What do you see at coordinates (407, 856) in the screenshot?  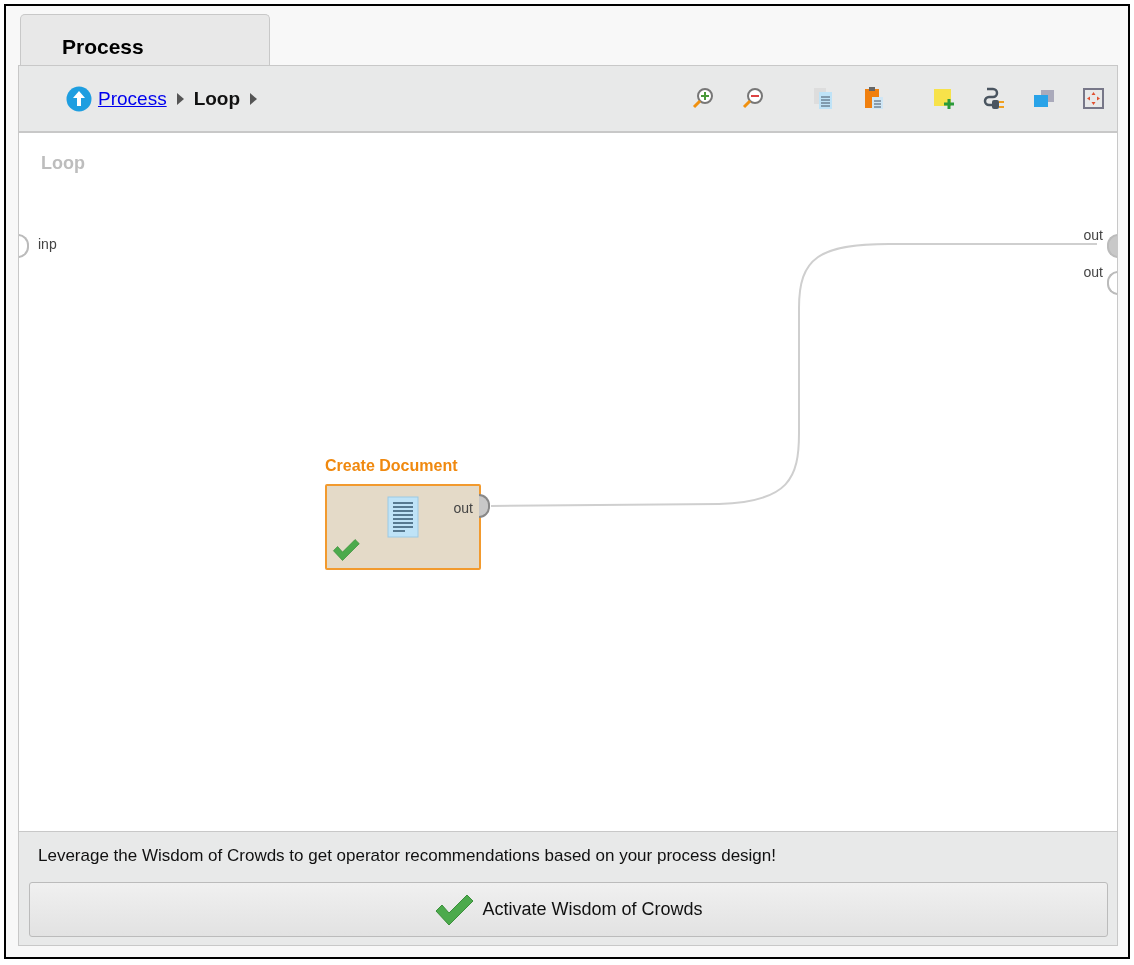 I see `recommendation-message: Leverage the Wisdom of Crowds to get operator recommendations based on your process design!` at bounding box center [407, 856].